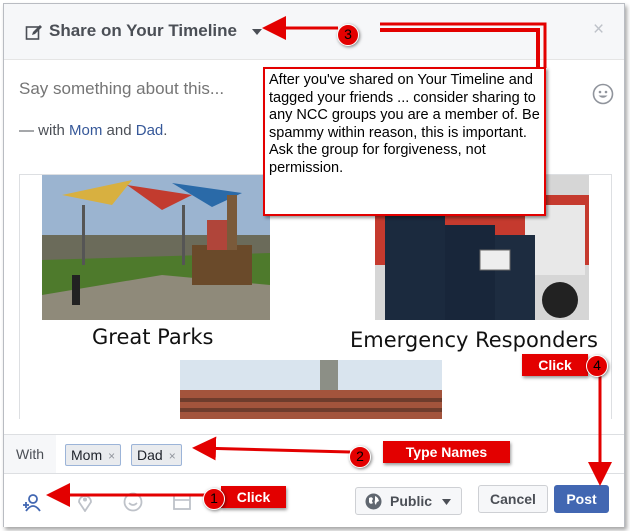  I want to click on audience-selector: Public, so click(408, 501).